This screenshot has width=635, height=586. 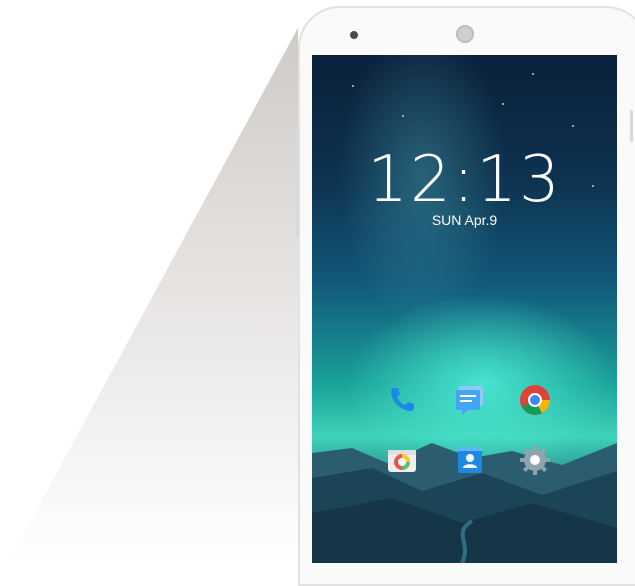 What do you see at coordinates (464, 220) in the screenshot?
I see `lock-date: SUN Apr.9` at bounding box center [464, 220].